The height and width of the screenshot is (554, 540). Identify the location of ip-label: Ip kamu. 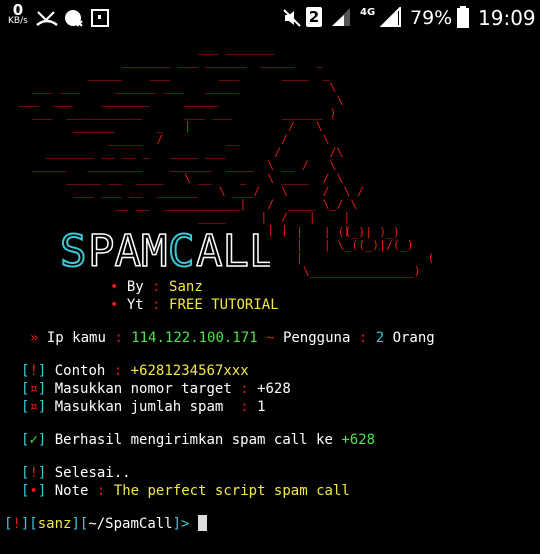
(76, 338).